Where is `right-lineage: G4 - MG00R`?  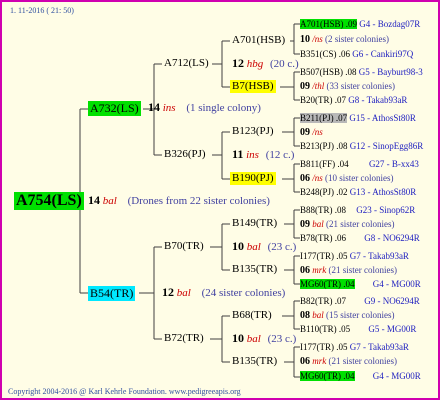 right-lineage: G4 - MG00R is located at coordinates (396, 284).